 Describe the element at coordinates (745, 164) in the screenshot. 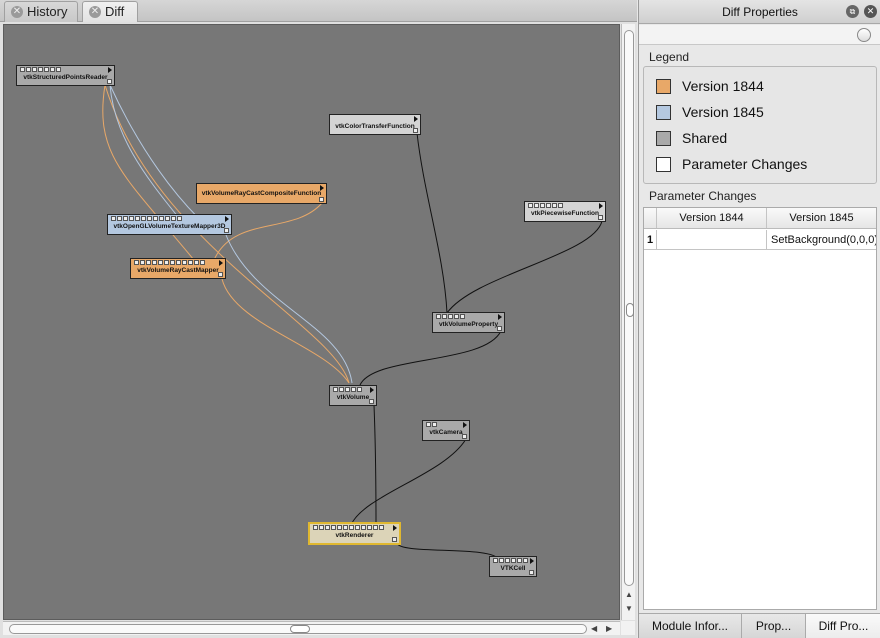

I see `legend-label: Parameter Changes` at that location.